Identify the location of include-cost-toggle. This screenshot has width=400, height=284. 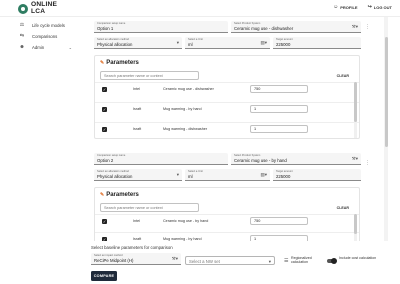
(332, 261).